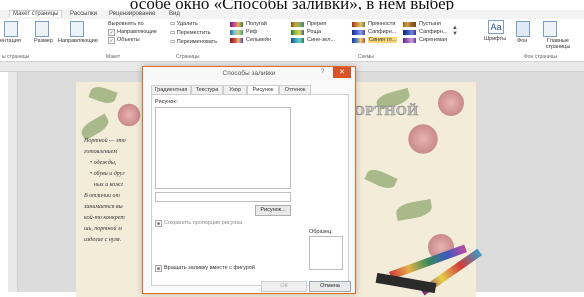 Image resolution: width=584 pixels, height=297 pixels. I want to click on help-button: ?, so click(322, 72).